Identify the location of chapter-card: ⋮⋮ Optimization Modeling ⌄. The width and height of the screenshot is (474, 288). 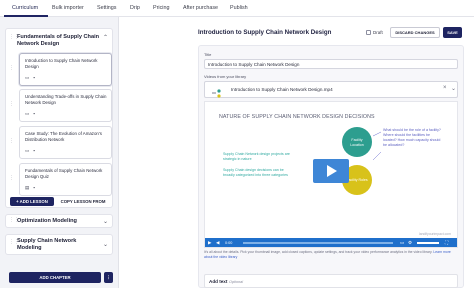
(59, 221).